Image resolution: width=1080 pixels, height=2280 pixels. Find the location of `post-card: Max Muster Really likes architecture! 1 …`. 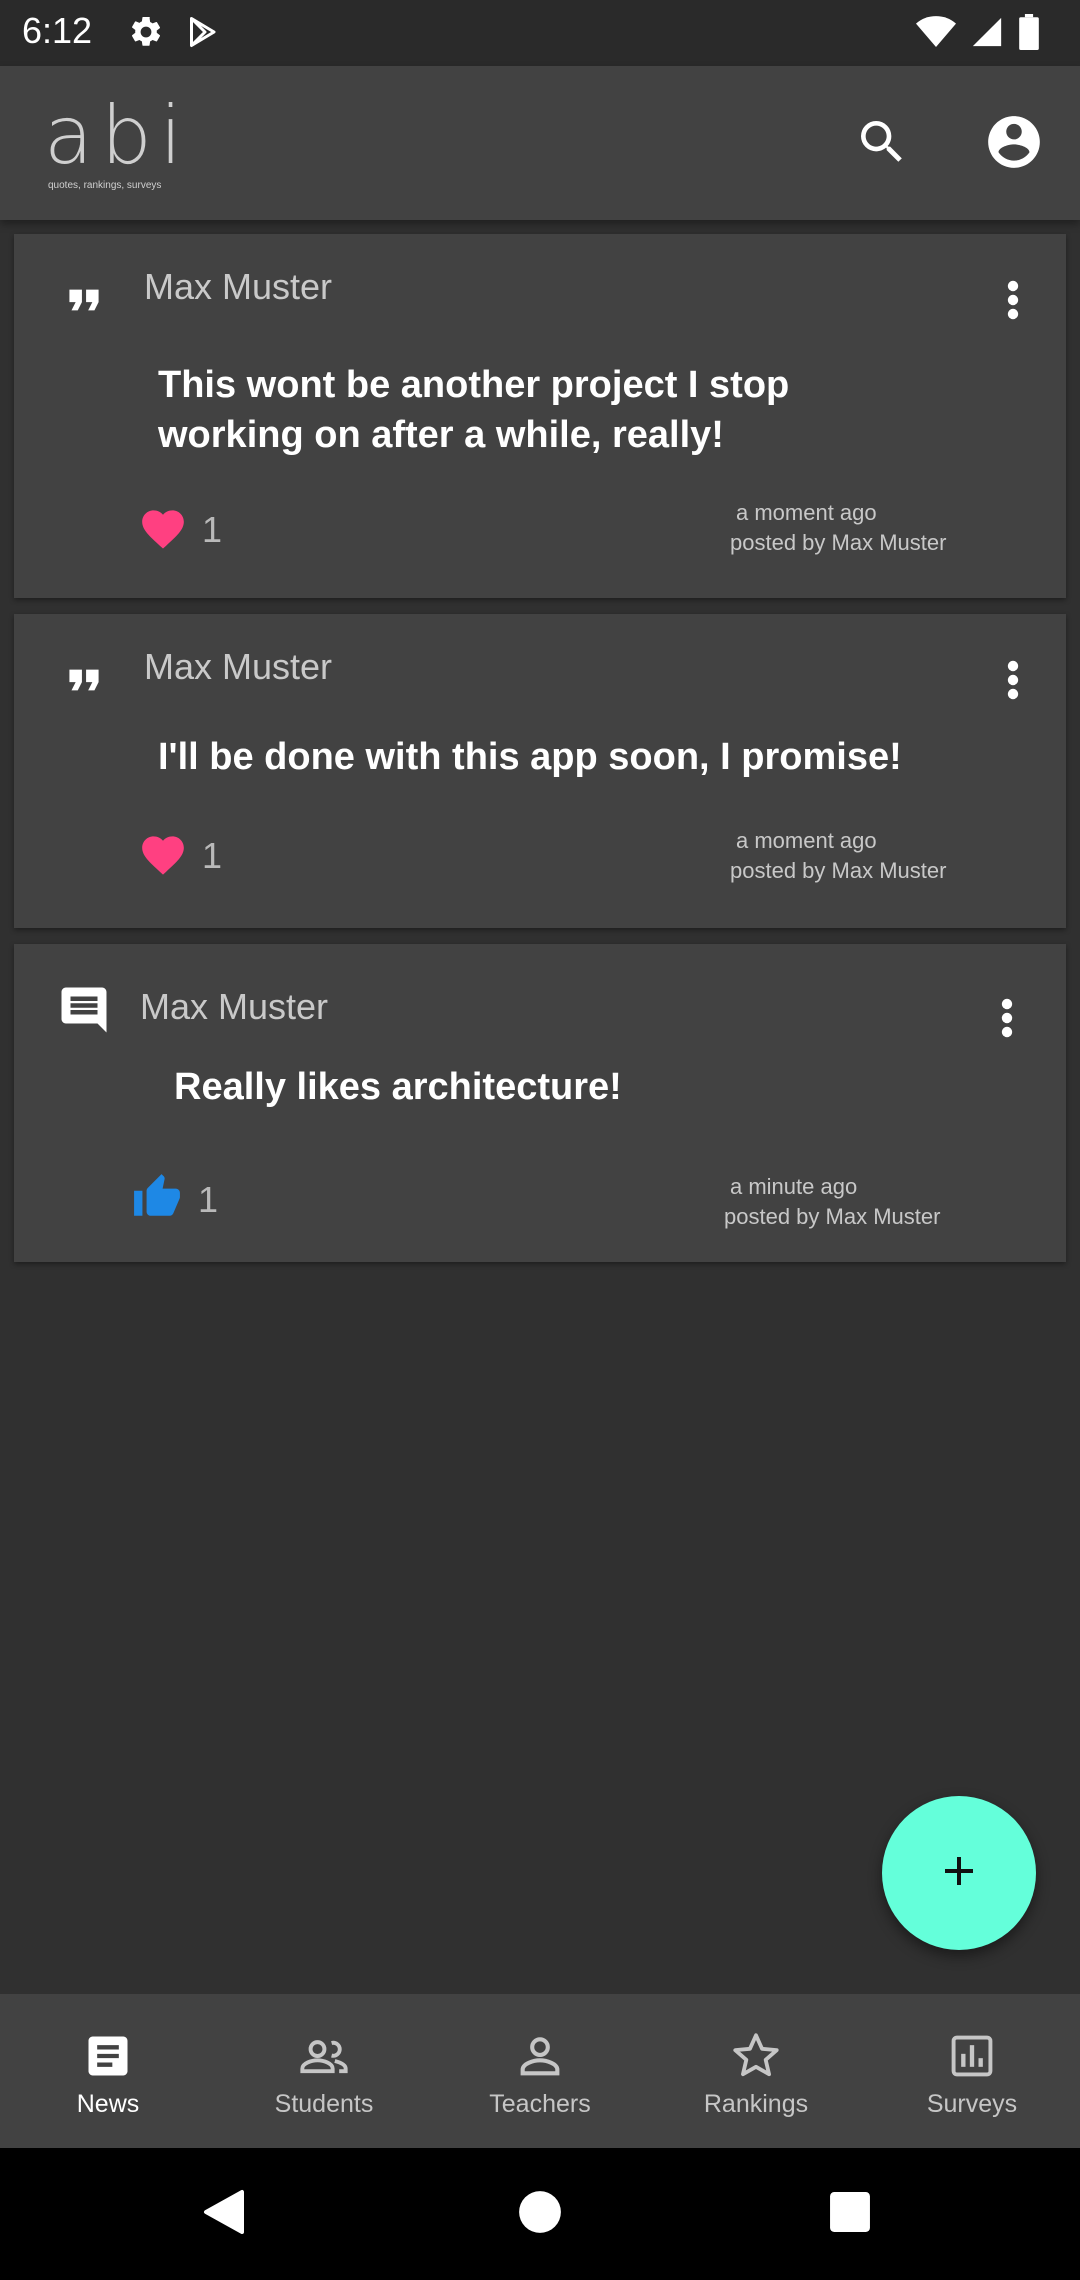

post-card: Max Muster Really likes architecture! 1 … is located at coordinates (540, 1103).